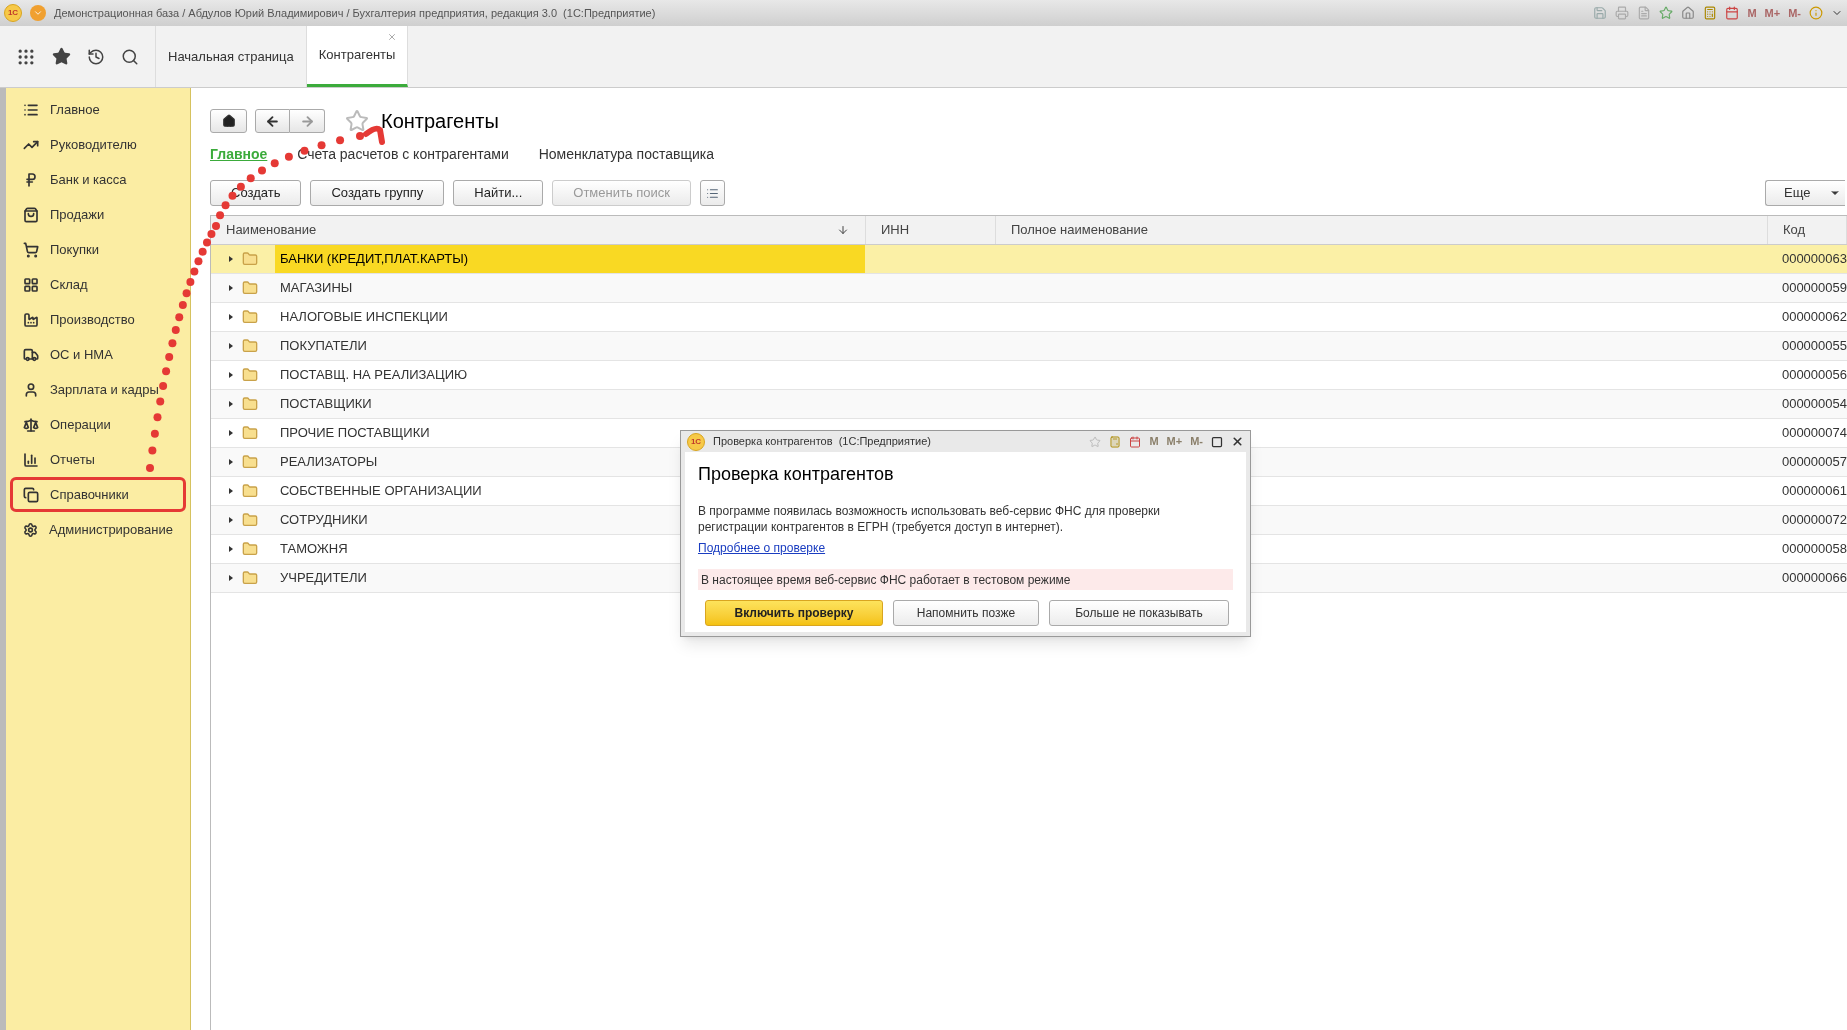  What do you see at coordinates (329, 462) in the screenshot?
I see `table-cell-text: РЕАЛИЗАТОРЫ` at bounding box center [329, 462].